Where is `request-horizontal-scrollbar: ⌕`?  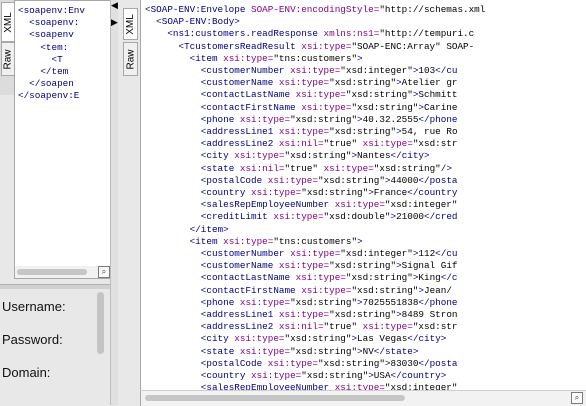
request-horizontal-scrollbar: ⌕ is located at coordinates (63, 272).